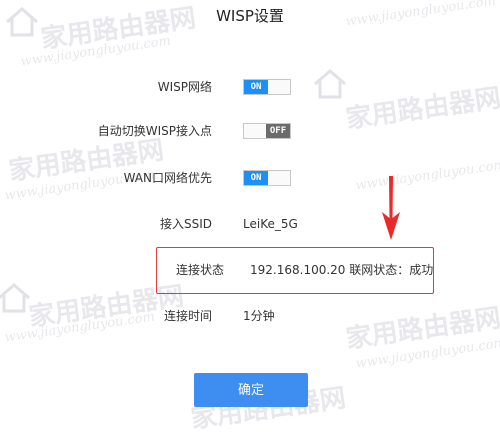 Image resolution: width=500 pixels, height=436 pixels. What do you see at coordinates (199, 270) in the screenshot?
I see `setting-label: 连接状态` at bounding box center [199, 270].